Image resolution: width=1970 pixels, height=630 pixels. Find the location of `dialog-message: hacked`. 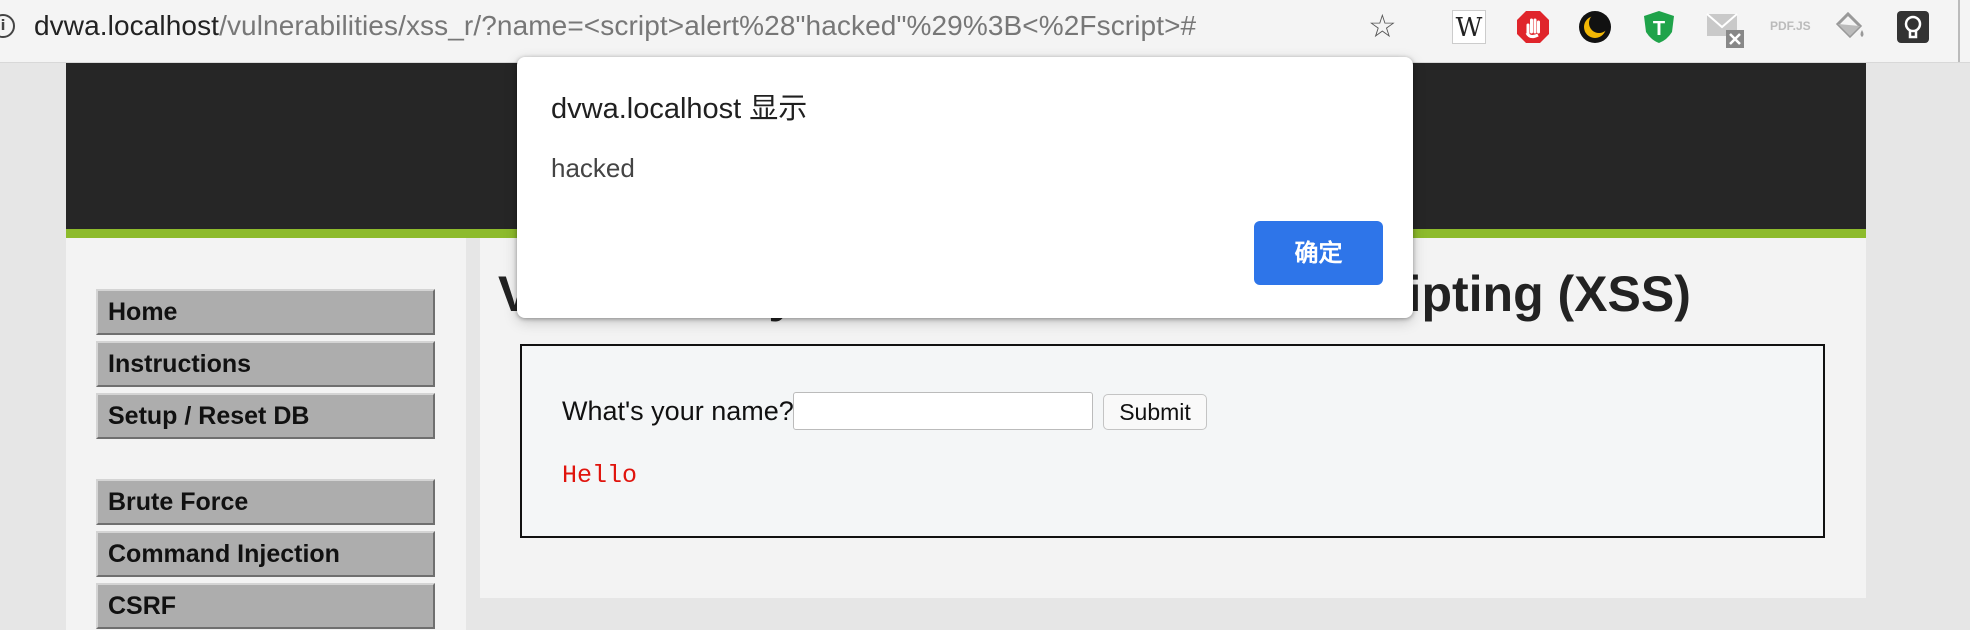

dialog-message: hacked is located at coordinates (593, 168).